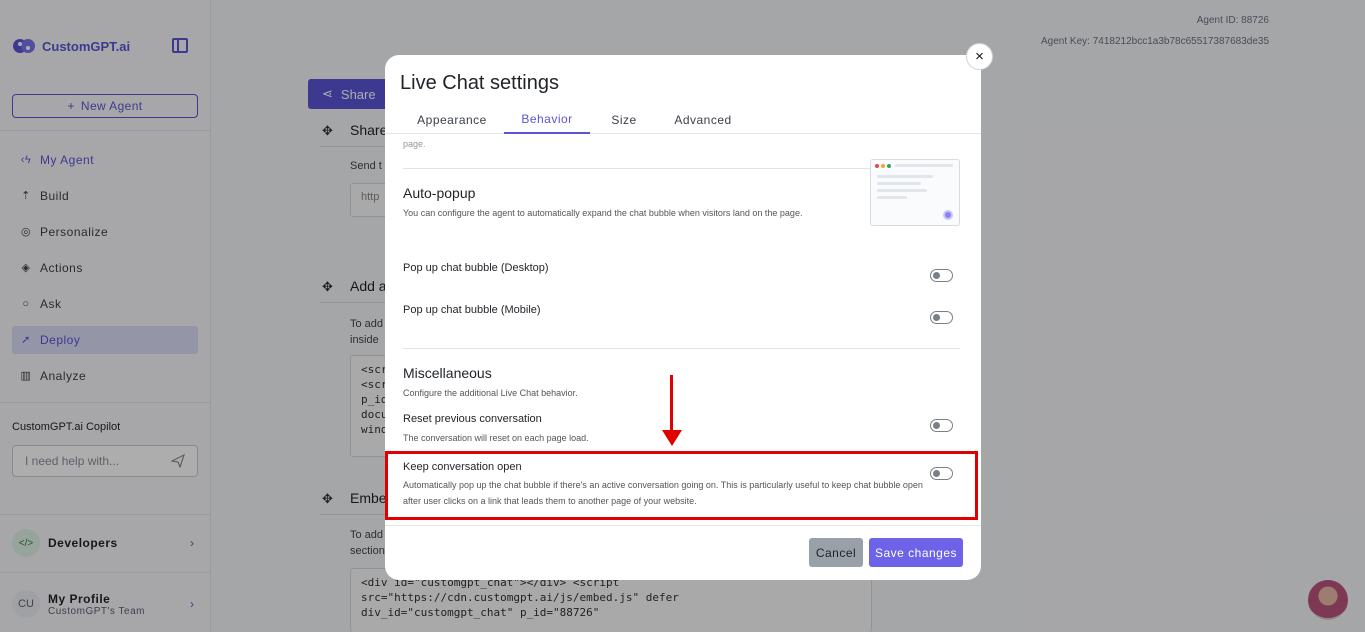 This screenshot has width=1365, height=632. I want to click on section-divider, so click(681, 348).